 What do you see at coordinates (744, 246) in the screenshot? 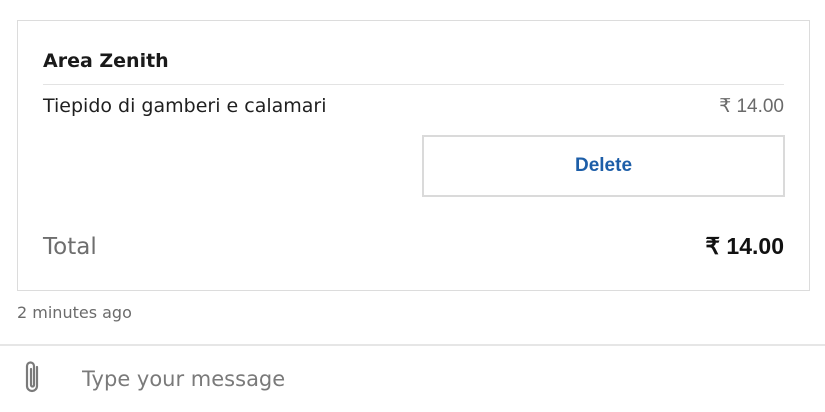
I see `total-value: ₹ 14.00` at bounding box center [744, 246].